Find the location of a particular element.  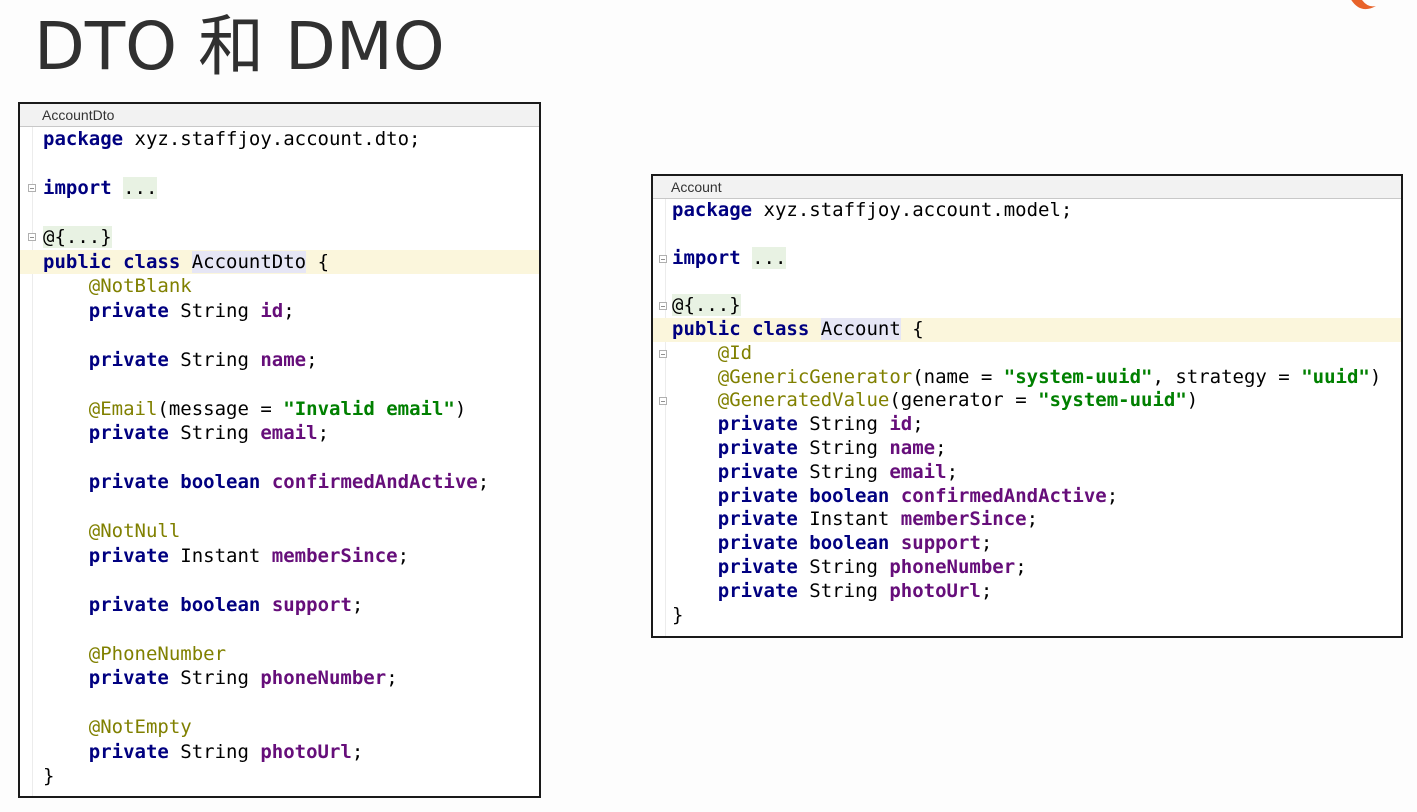

brand-logo-icon is located at coordinates (1363, 4).